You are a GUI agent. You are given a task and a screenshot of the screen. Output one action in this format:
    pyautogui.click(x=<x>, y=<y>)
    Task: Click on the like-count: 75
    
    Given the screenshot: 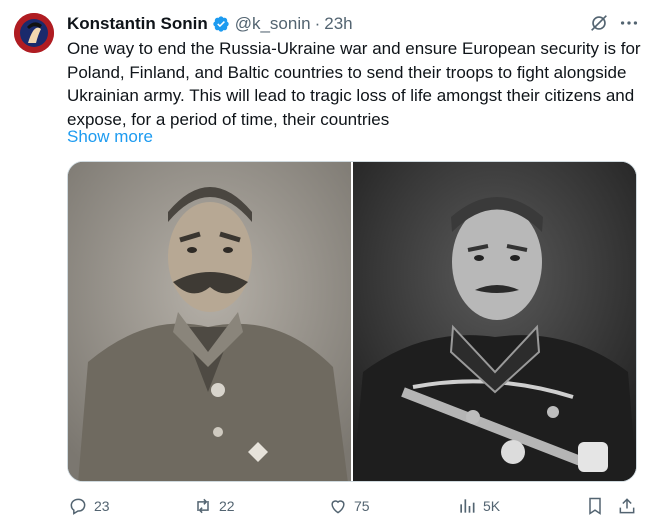 What is the action you would take?
    pyautogui.click(x=362, y=506)
    